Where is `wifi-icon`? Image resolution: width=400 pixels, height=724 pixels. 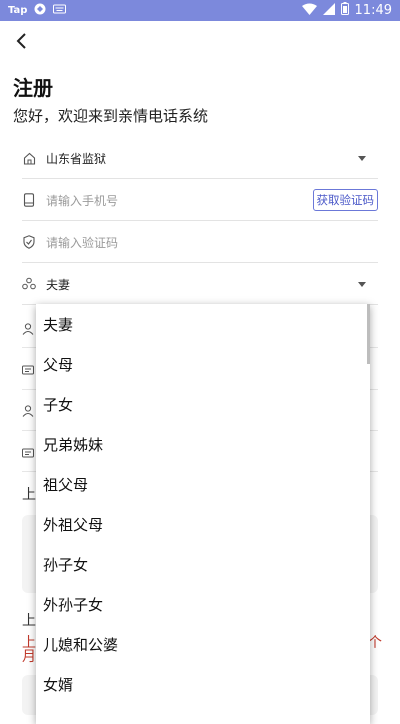
wifi-icon is located at coordinates (309, 11).